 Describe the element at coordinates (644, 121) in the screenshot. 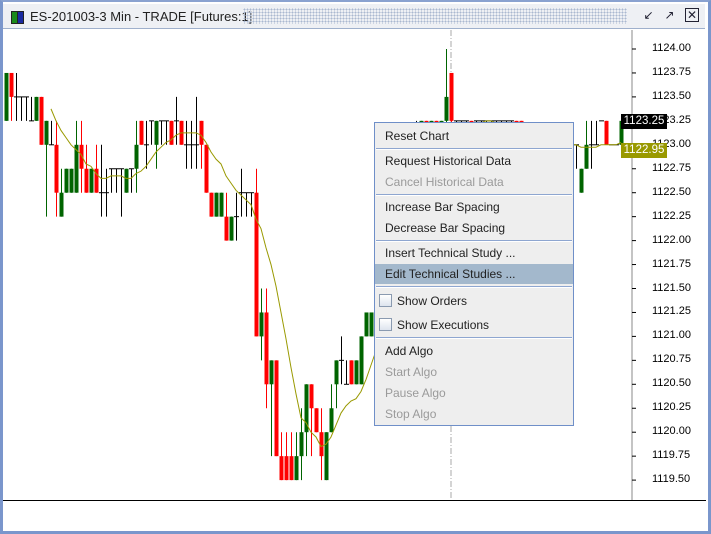

I see `last-price-marker: 1123.25` at that location.